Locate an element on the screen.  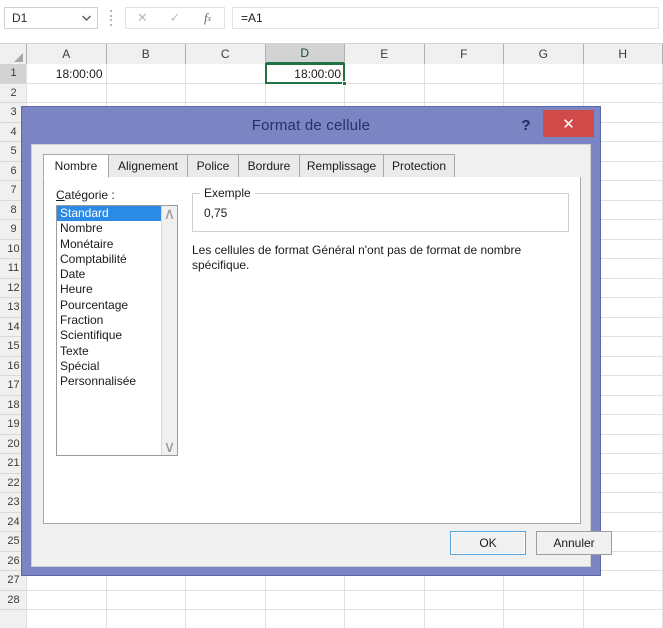
chevron-down-icon: ∨ is located at coordinates (169, 447).